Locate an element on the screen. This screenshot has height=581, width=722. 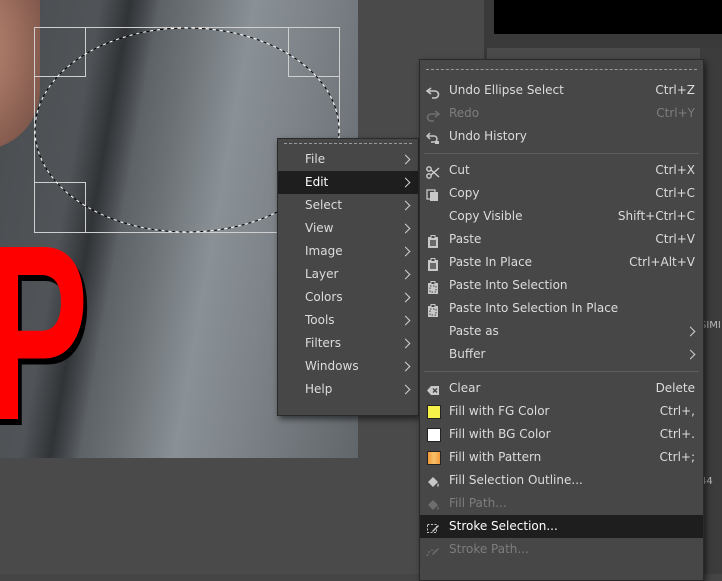
cut-item: Cut Ctrl+X is located at coordinates (561, 170).